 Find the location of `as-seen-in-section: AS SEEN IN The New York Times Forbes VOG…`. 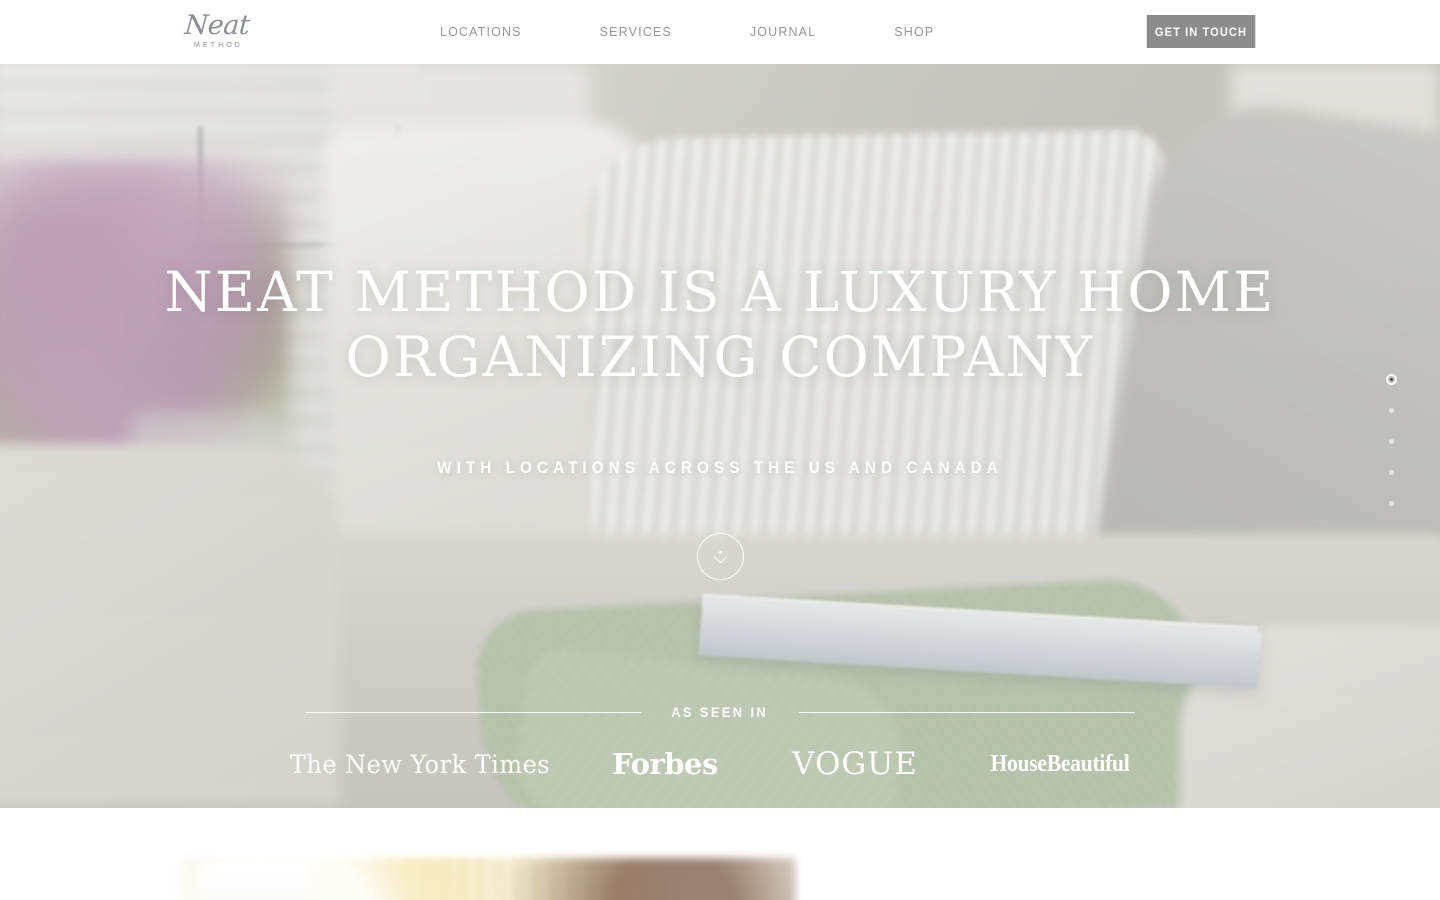

as-seen-in-section: AS SEEN IN The New York Times Forbes VOG… is located at coordinates (720, 743).